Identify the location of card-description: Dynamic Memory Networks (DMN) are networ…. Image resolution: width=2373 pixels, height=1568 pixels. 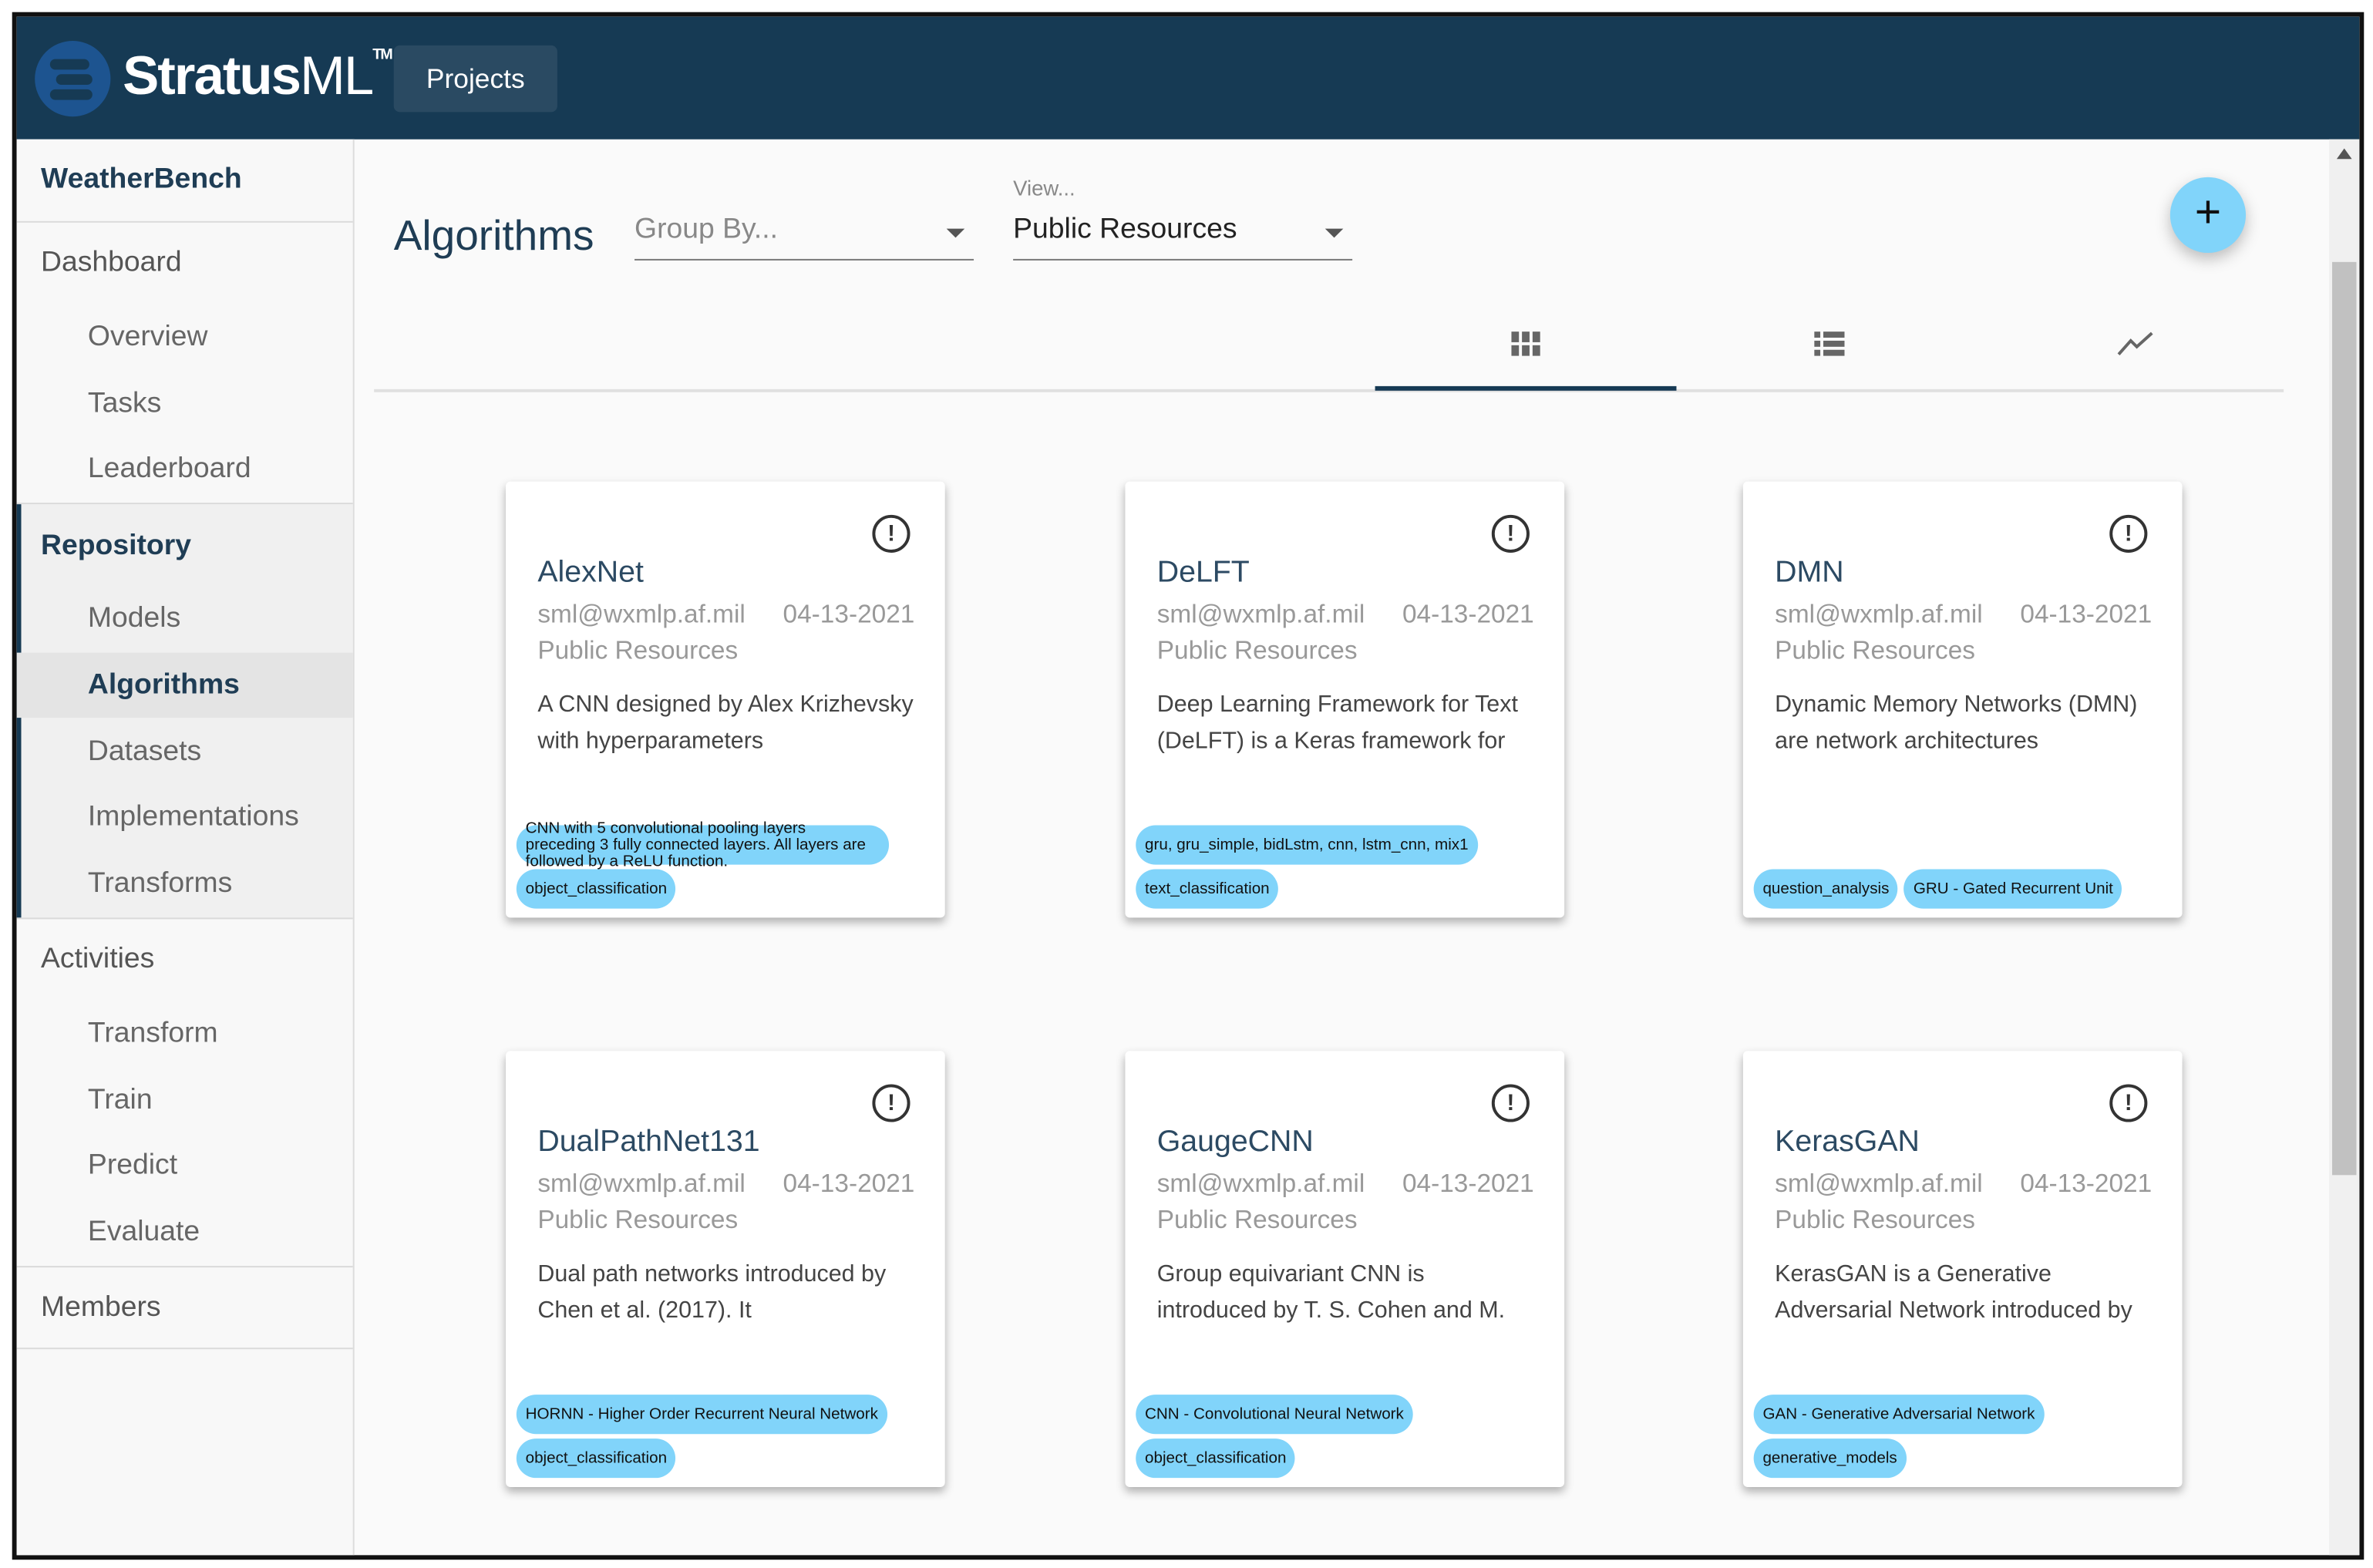
(1957, 723).